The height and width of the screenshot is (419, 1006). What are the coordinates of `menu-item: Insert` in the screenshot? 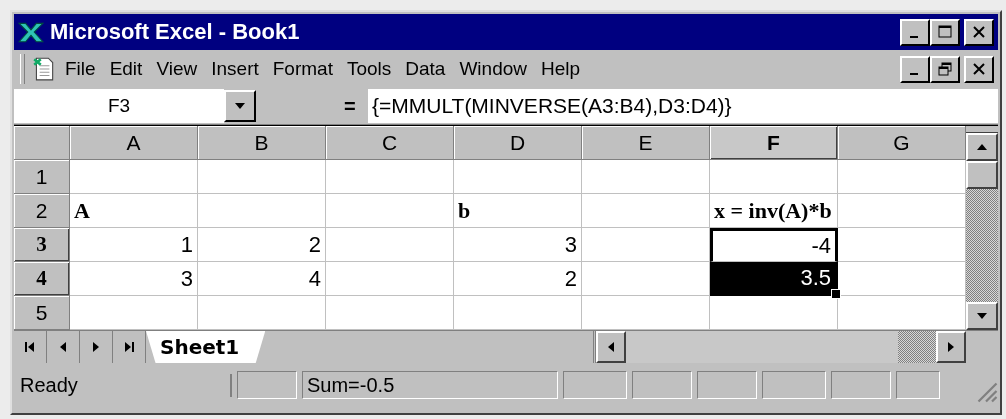 It's located at (235, 69).